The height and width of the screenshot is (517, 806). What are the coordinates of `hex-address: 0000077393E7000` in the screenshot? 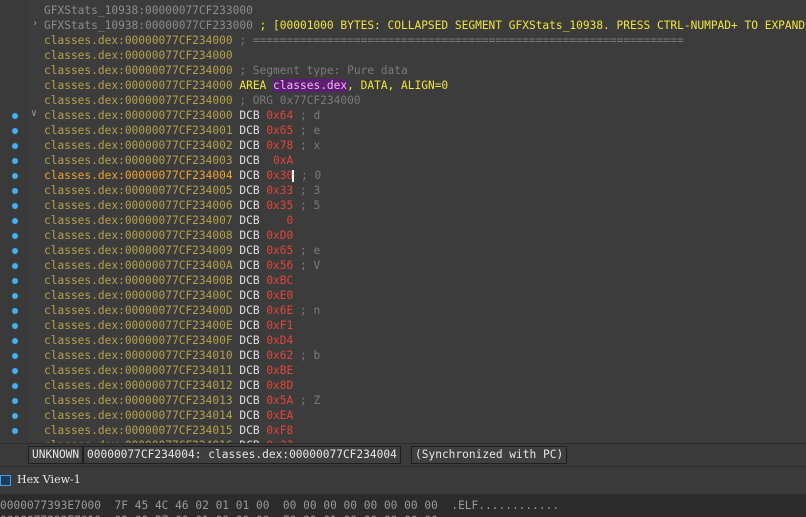 It's located at (51, 505).